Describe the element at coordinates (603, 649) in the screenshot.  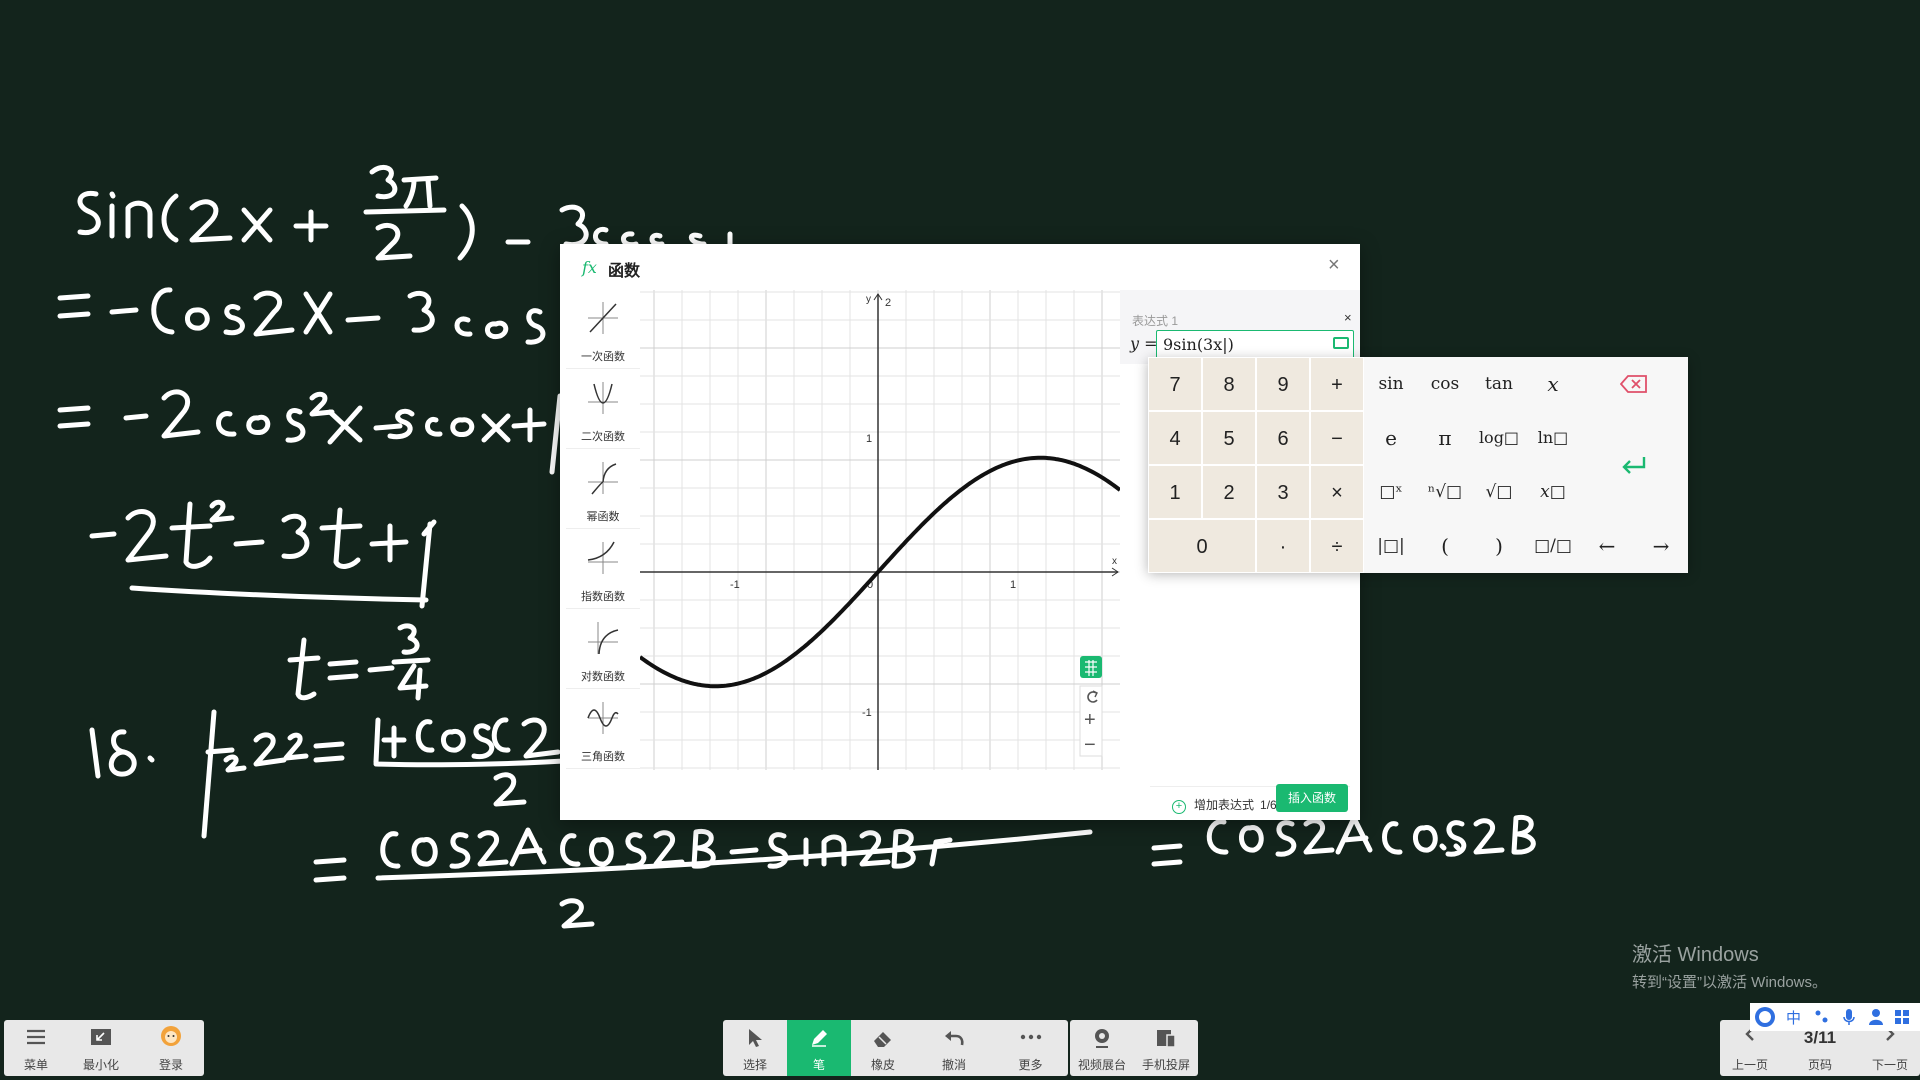
I see `type-logarithmic: 对数函数` at that location.